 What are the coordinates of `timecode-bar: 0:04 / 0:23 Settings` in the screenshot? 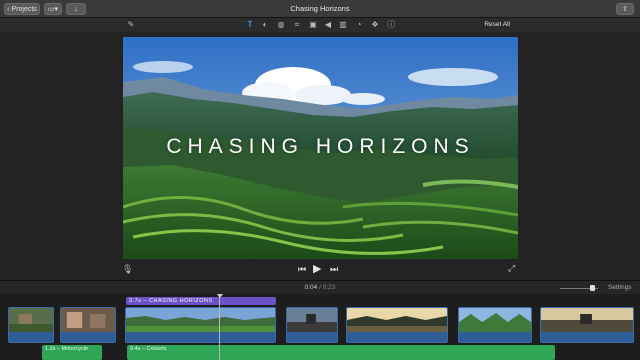 It's located at (320, 287).